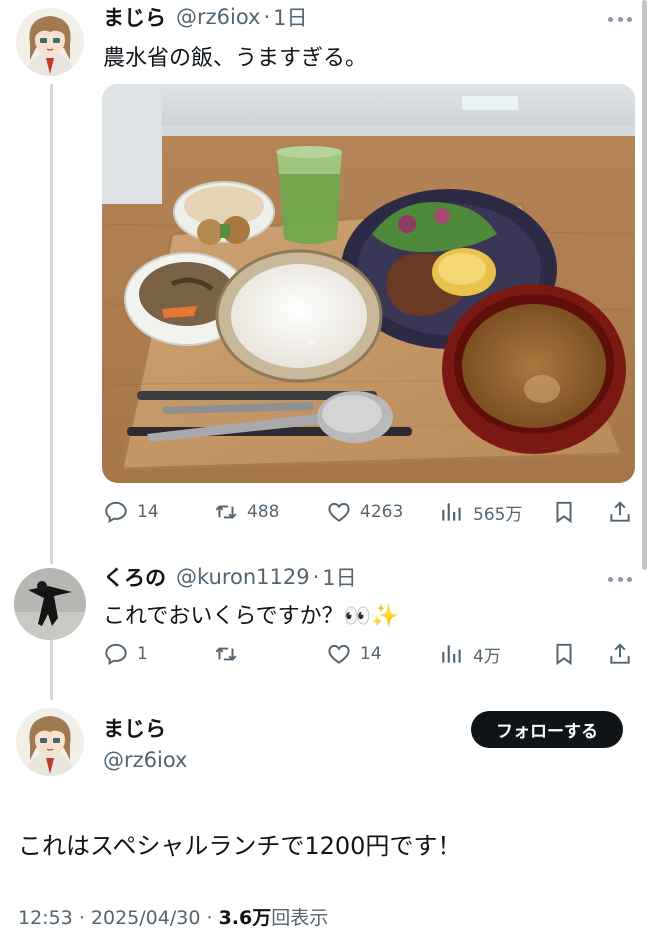 The height and width of the screenshot is (949, 650). Describe the element at coordinates (148, 512) in the screenshot. I see `reply-count: 14` at that location.